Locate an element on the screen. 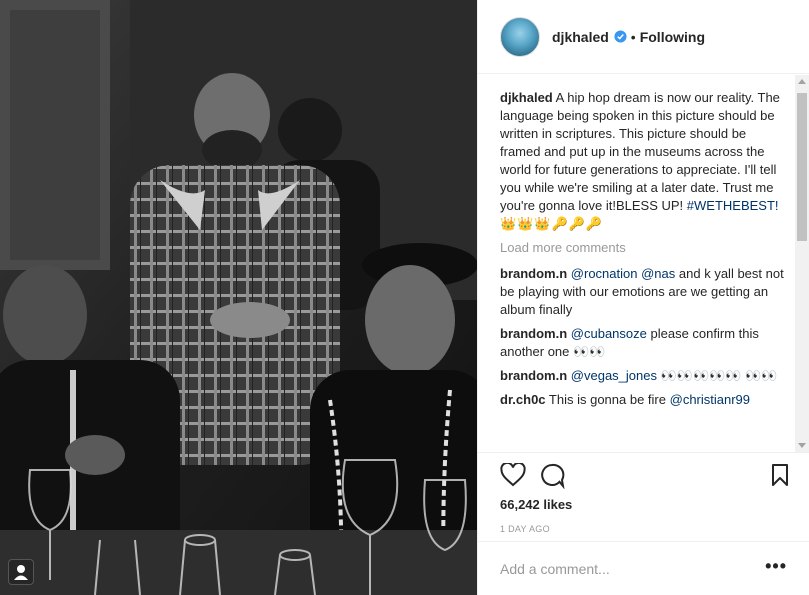 This screenshot has width=809, height=595. comment-text: This is gonna be fire is located at coordinates (607, 399).